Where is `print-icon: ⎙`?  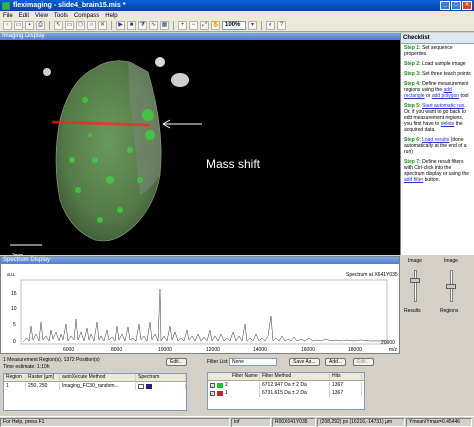 print-icon: ⎙ is located at coordinates (40, 25).